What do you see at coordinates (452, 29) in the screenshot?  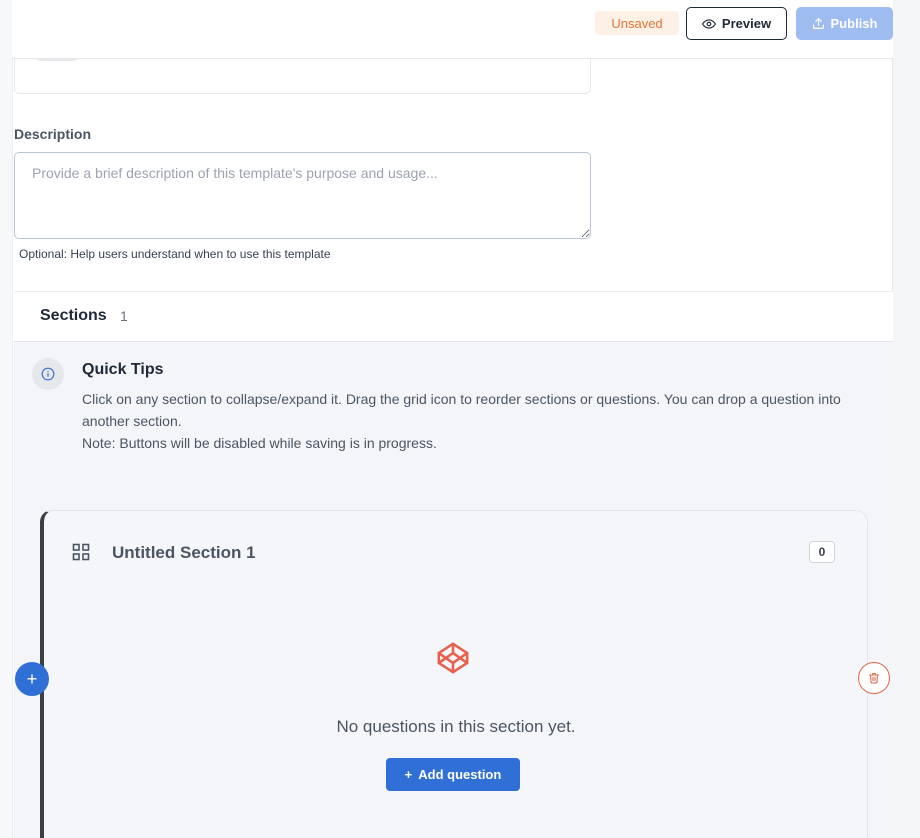 I see `editor-header: Unsaved Preview Publish` at bounding box center [452, 29].